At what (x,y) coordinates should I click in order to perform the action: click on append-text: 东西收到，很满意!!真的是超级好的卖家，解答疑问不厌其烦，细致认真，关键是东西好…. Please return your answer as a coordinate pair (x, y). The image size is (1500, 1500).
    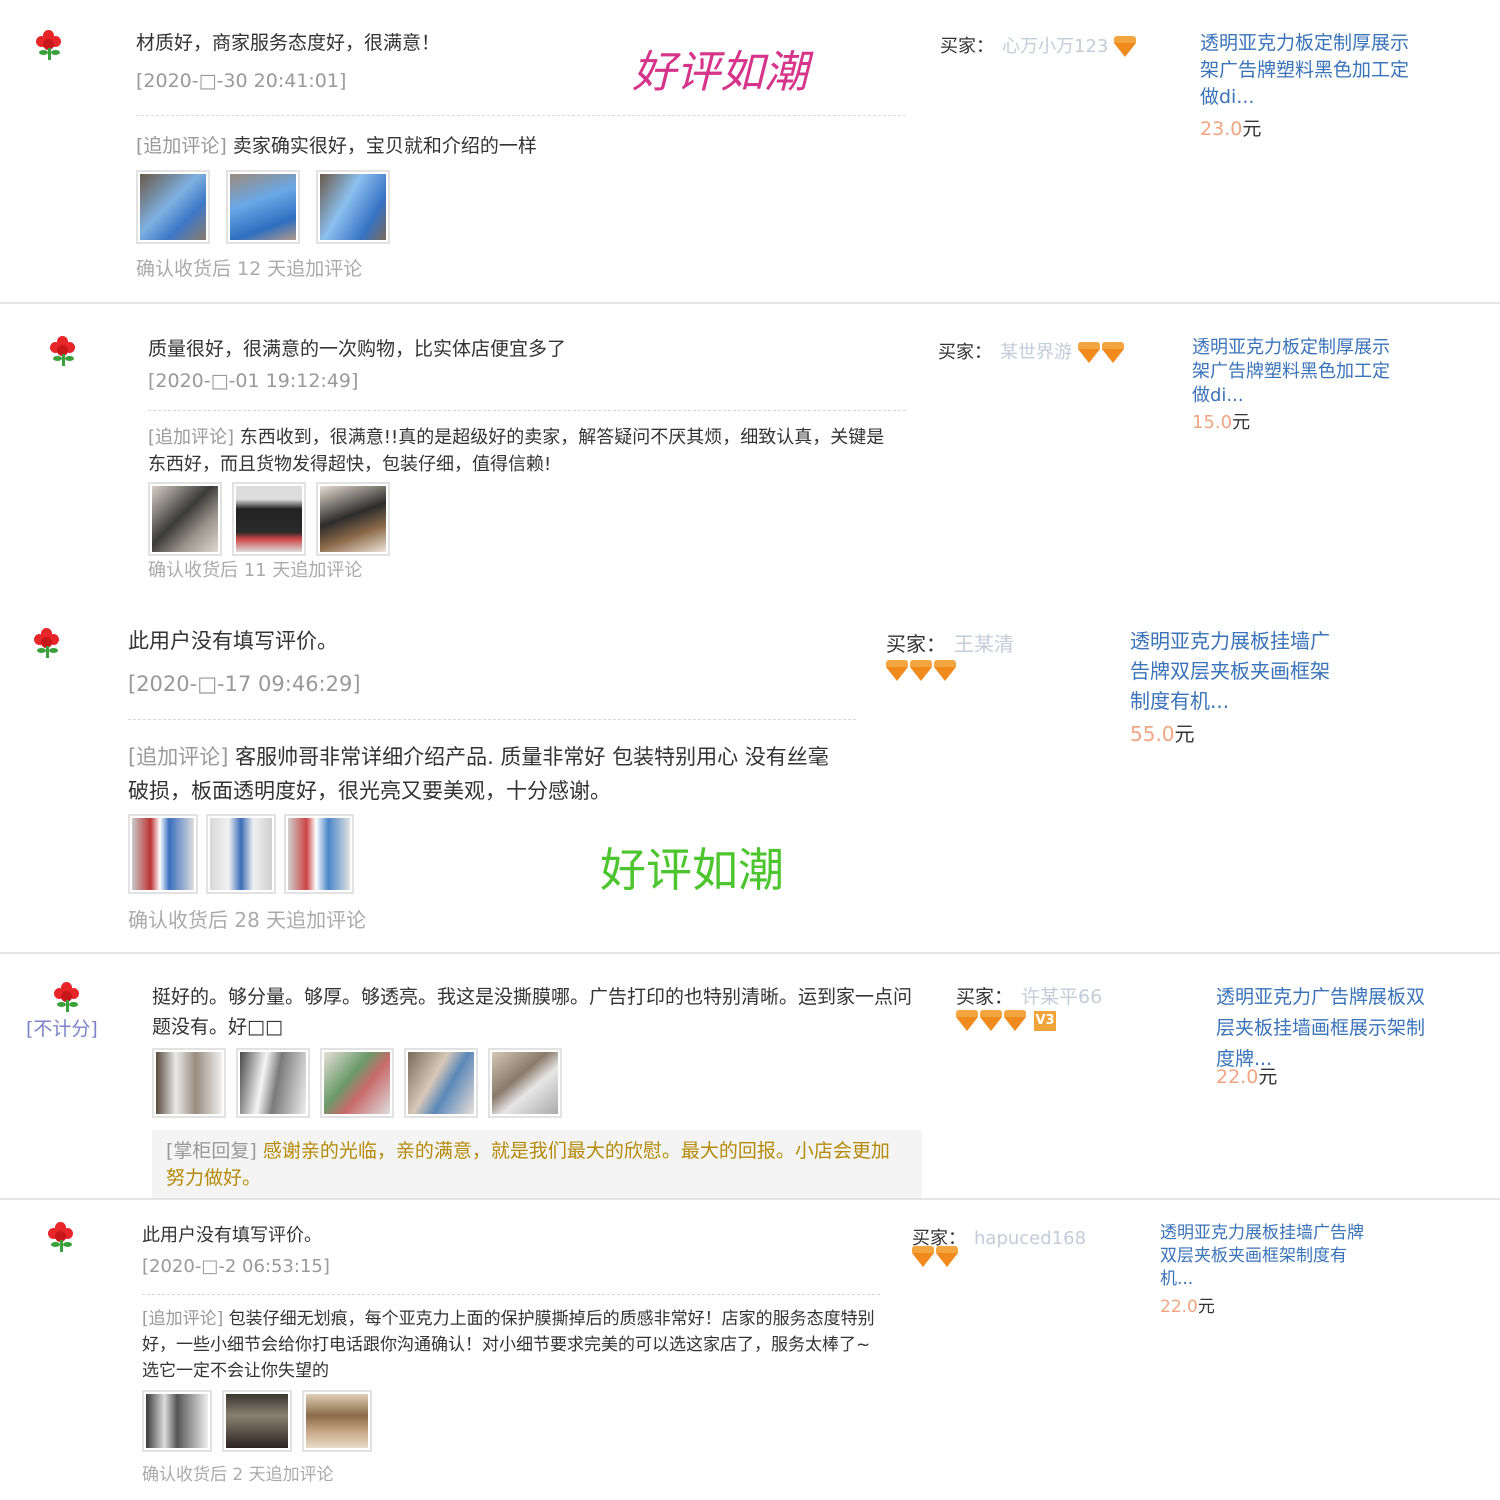
    Looking at the image, I should click on (516, 451).